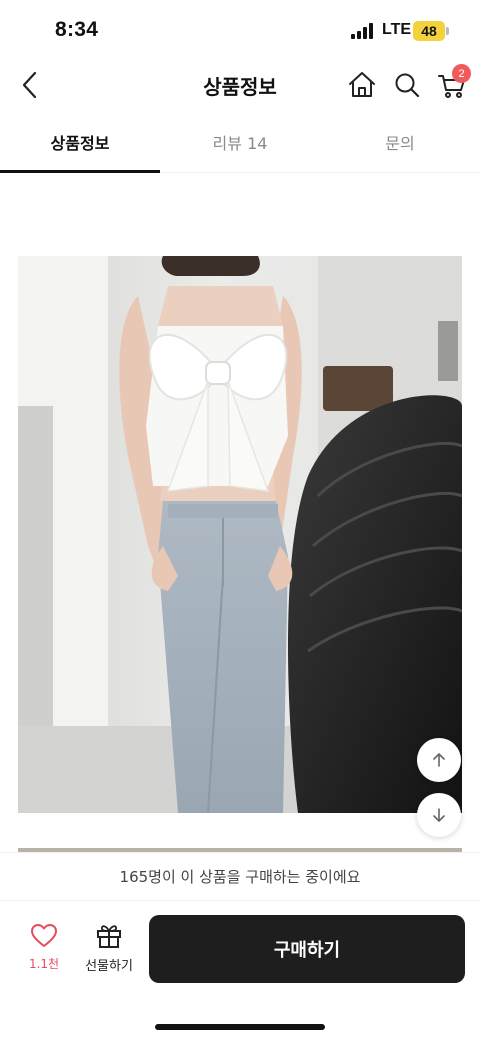  What do you see at coordinates (109, 936) in the screenshot?
I see `gift-icon` at bounding box center [109, 936].